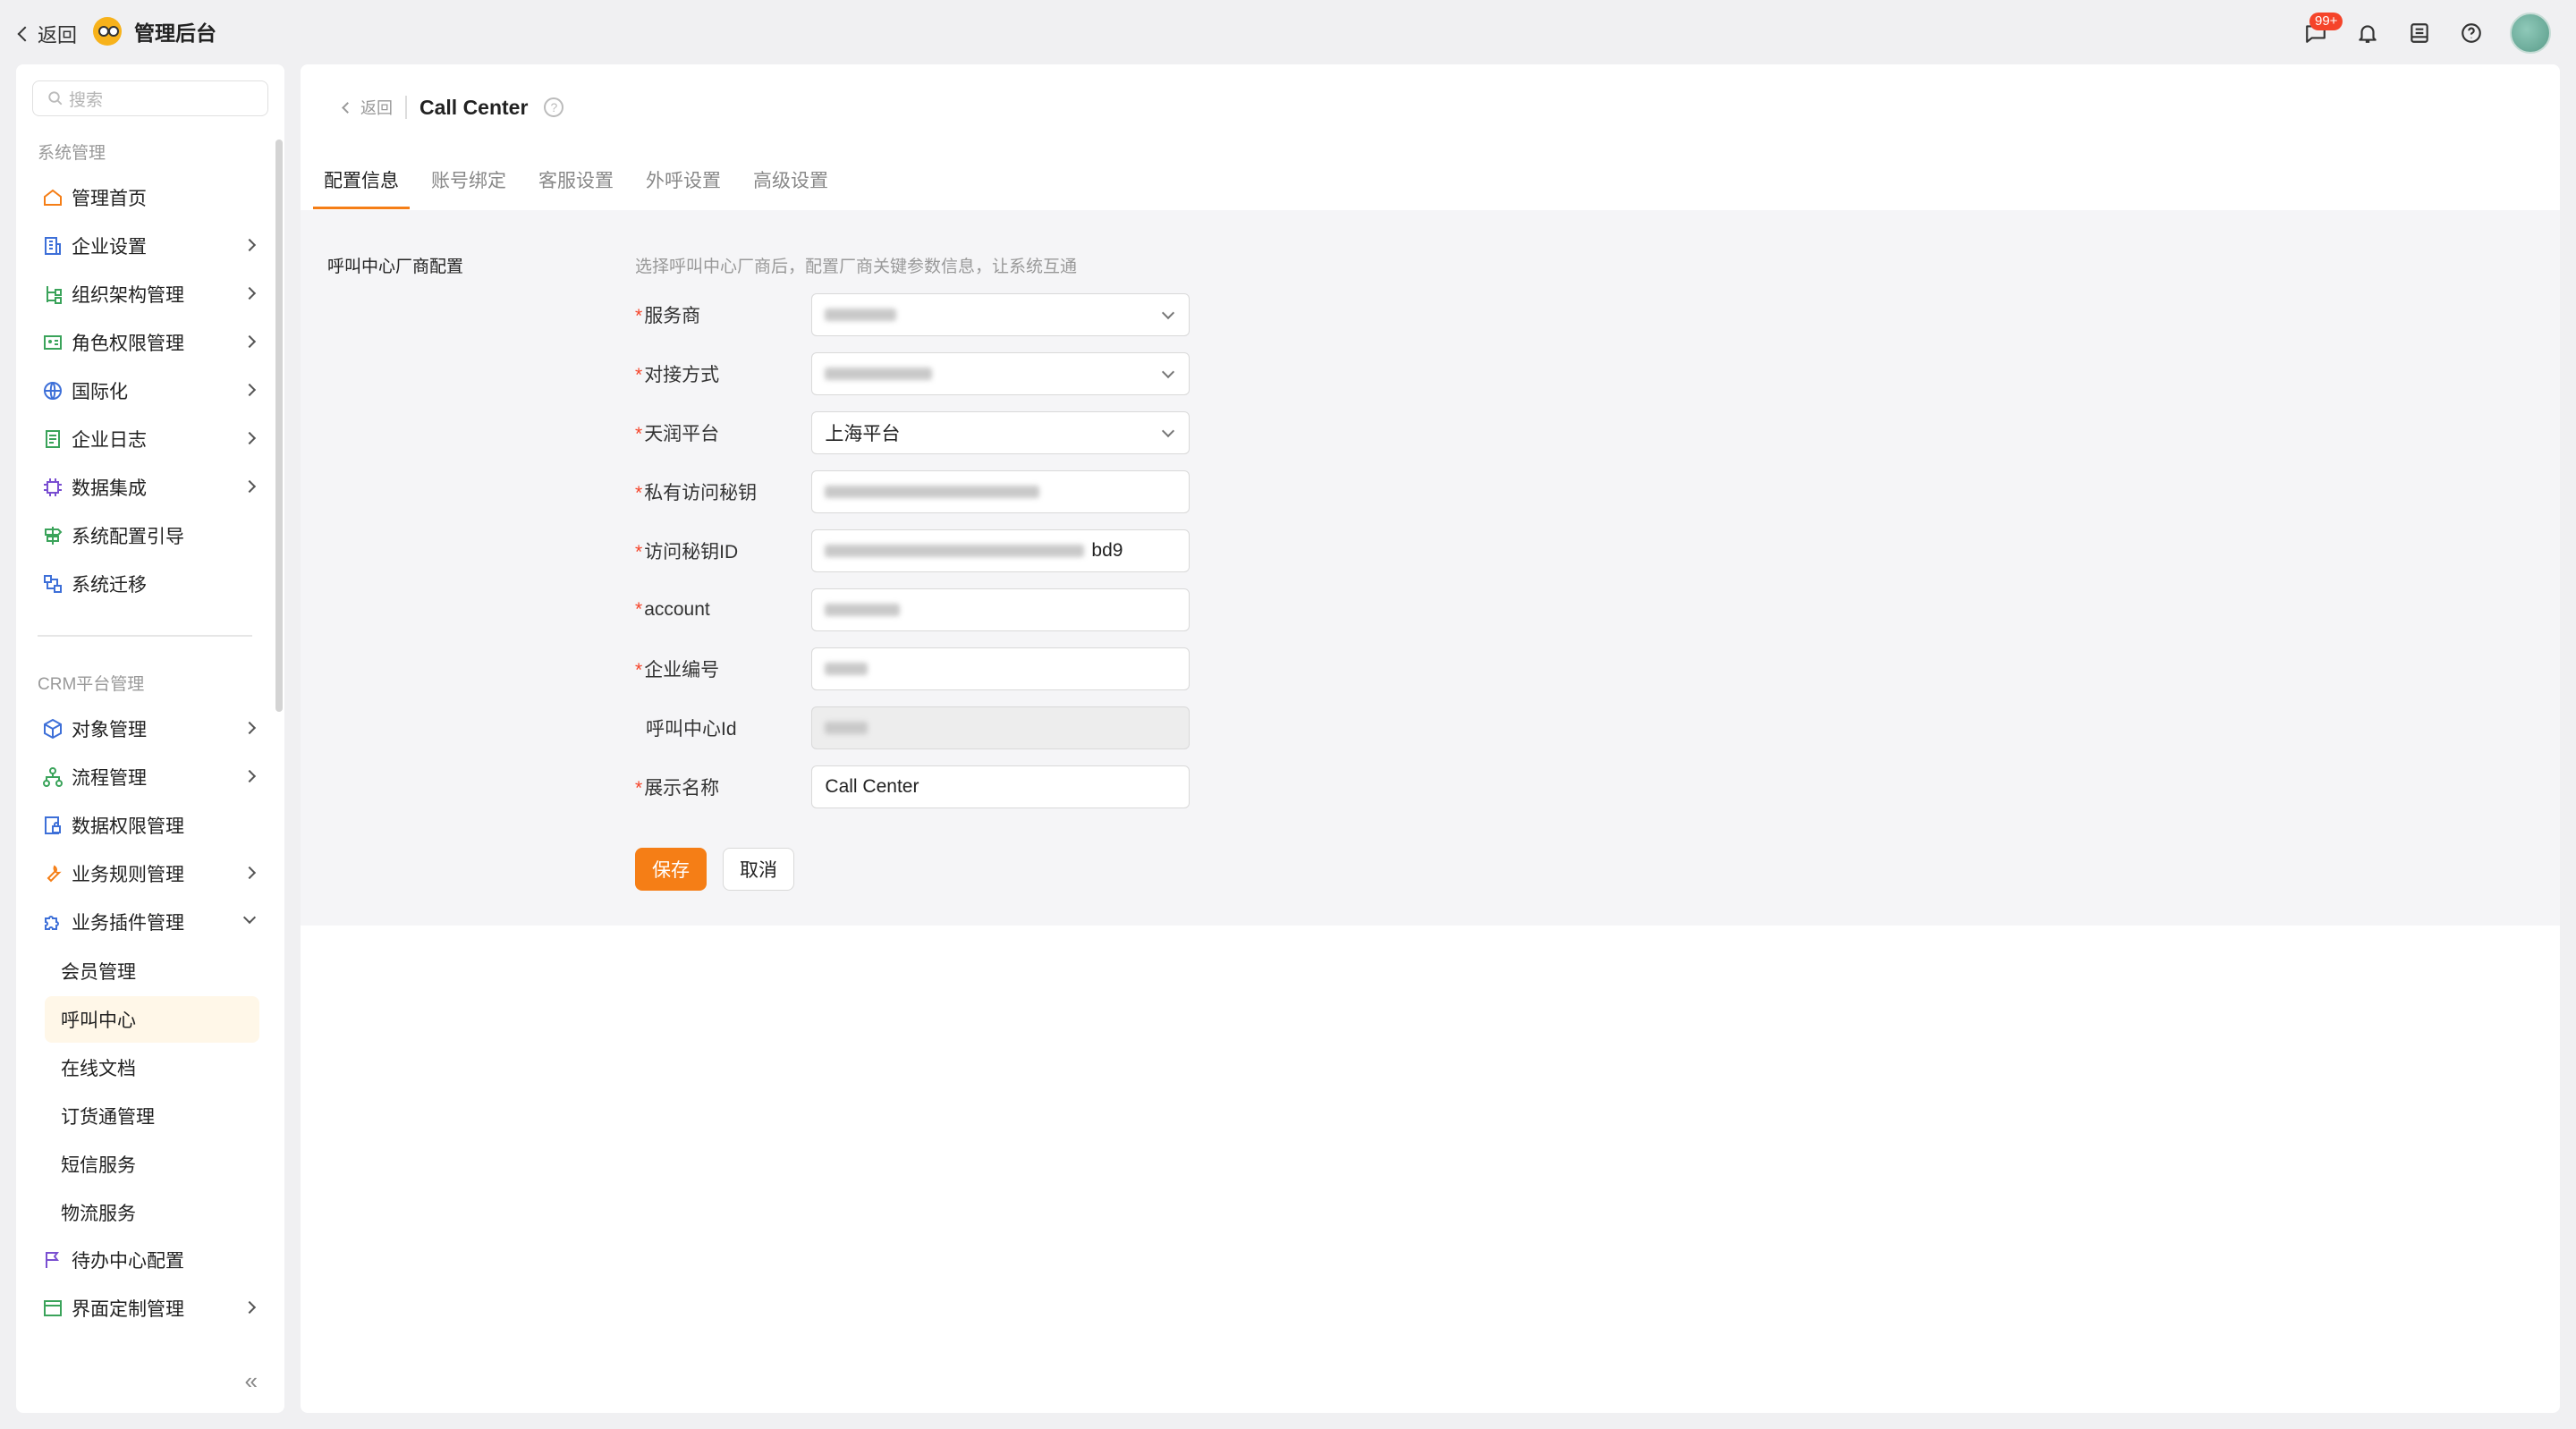 The width and height of the screenshot is (2576, 1429). What do you see at coordinates (2530, 33) in the screenshot?
I see `user-avatar` at bounding box center [2530, 33].